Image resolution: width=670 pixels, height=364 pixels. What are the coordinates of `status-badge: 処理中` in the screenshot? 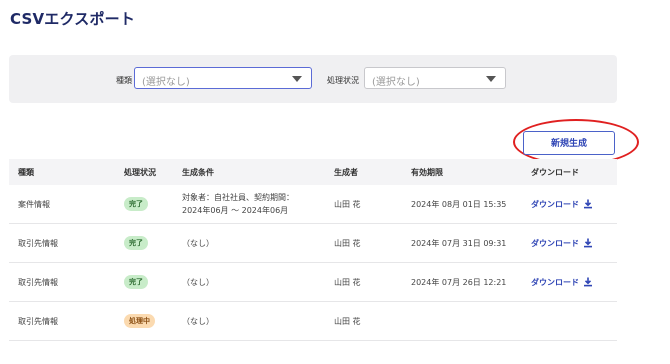 It's located at (139, 321).